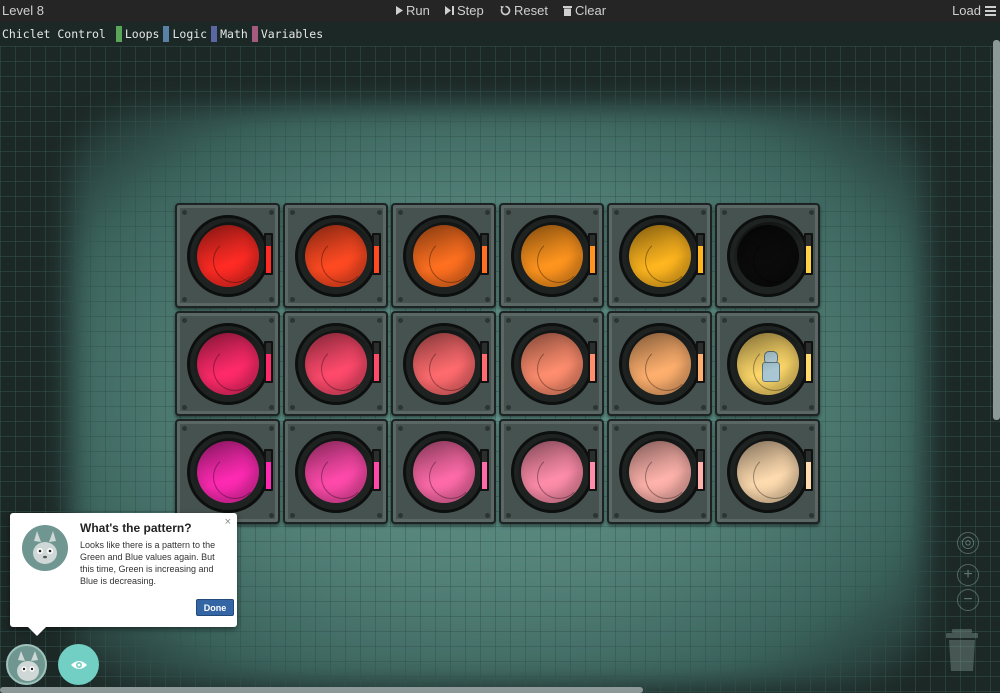  I want to click on recenter-button: ◎, so click(968, 543).